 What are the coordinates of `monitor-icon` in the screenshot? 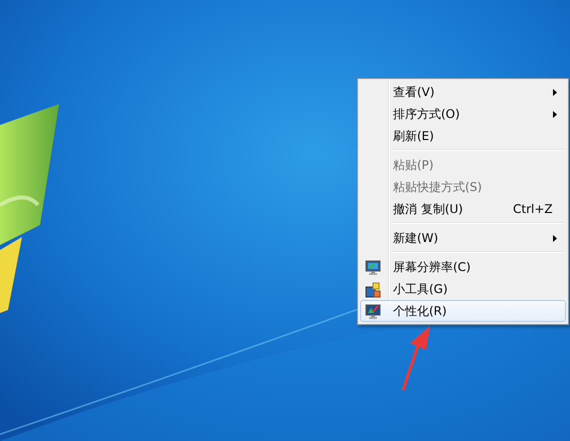 It's located at (373, 268).